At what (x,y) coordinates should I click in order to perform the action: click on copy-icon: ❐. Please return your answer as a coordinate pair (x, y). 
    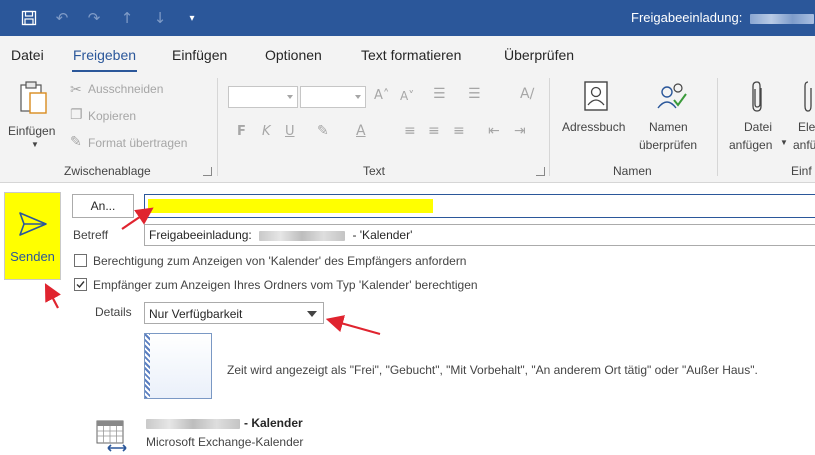
    Looking at the image, I should click on (76, 115).